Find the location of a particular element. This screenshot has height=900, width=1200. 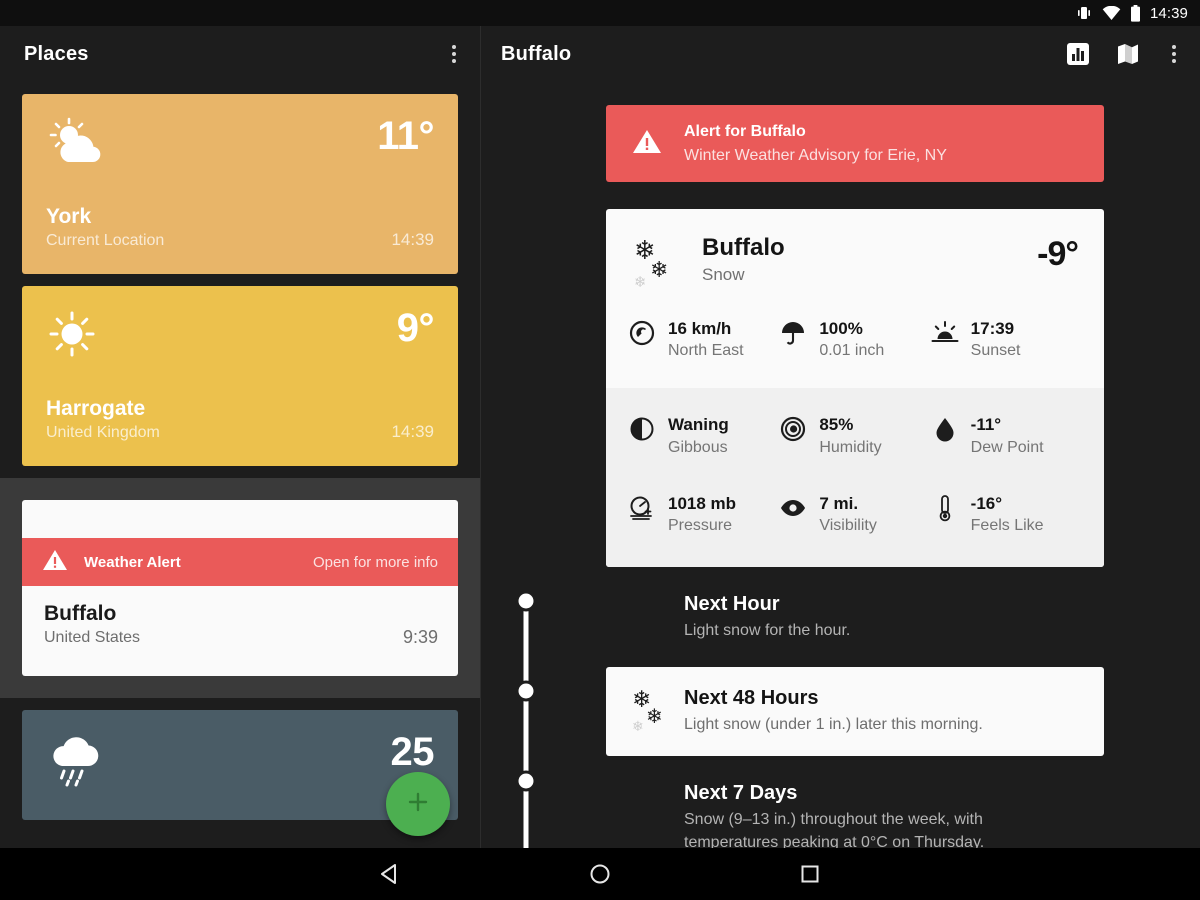

detail-toolbar: Buffalo is located at coordinates (840, 54).